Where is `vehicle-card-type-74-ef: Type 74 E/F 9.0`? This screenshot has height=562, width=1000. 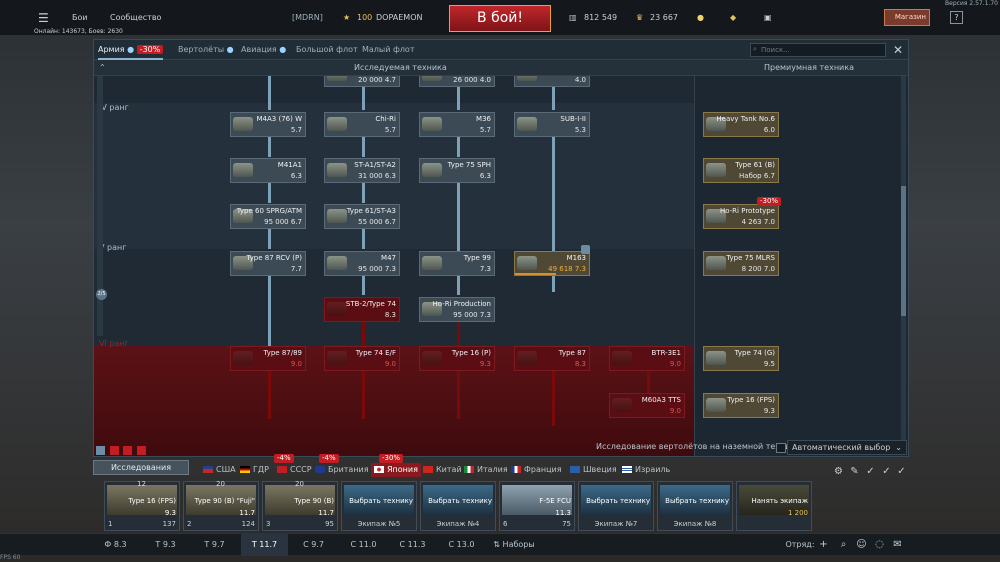
vehicle-card-type-74-ef: Type 74 E/F 9.0 is located at coordinates (362, 358).